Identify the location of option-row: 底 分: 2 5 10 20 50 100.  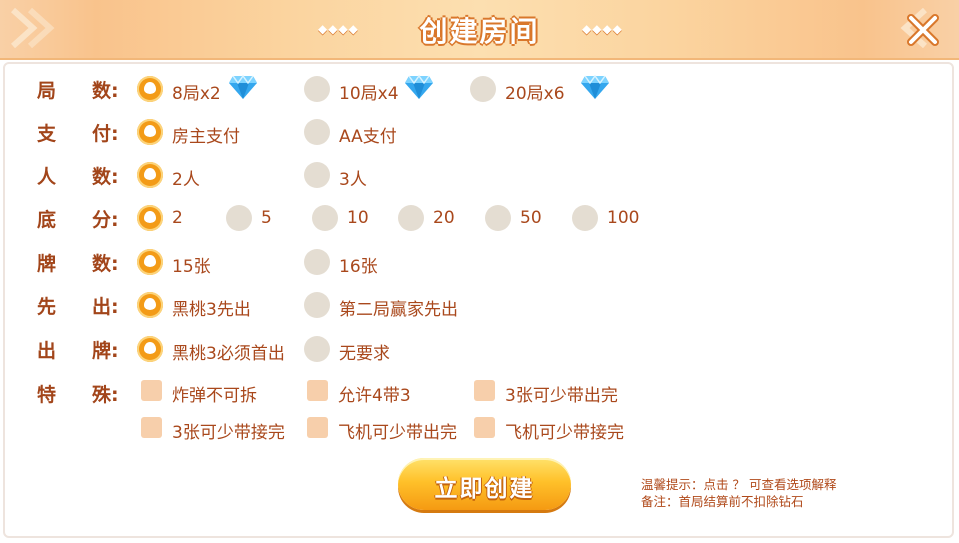
(475, 218).